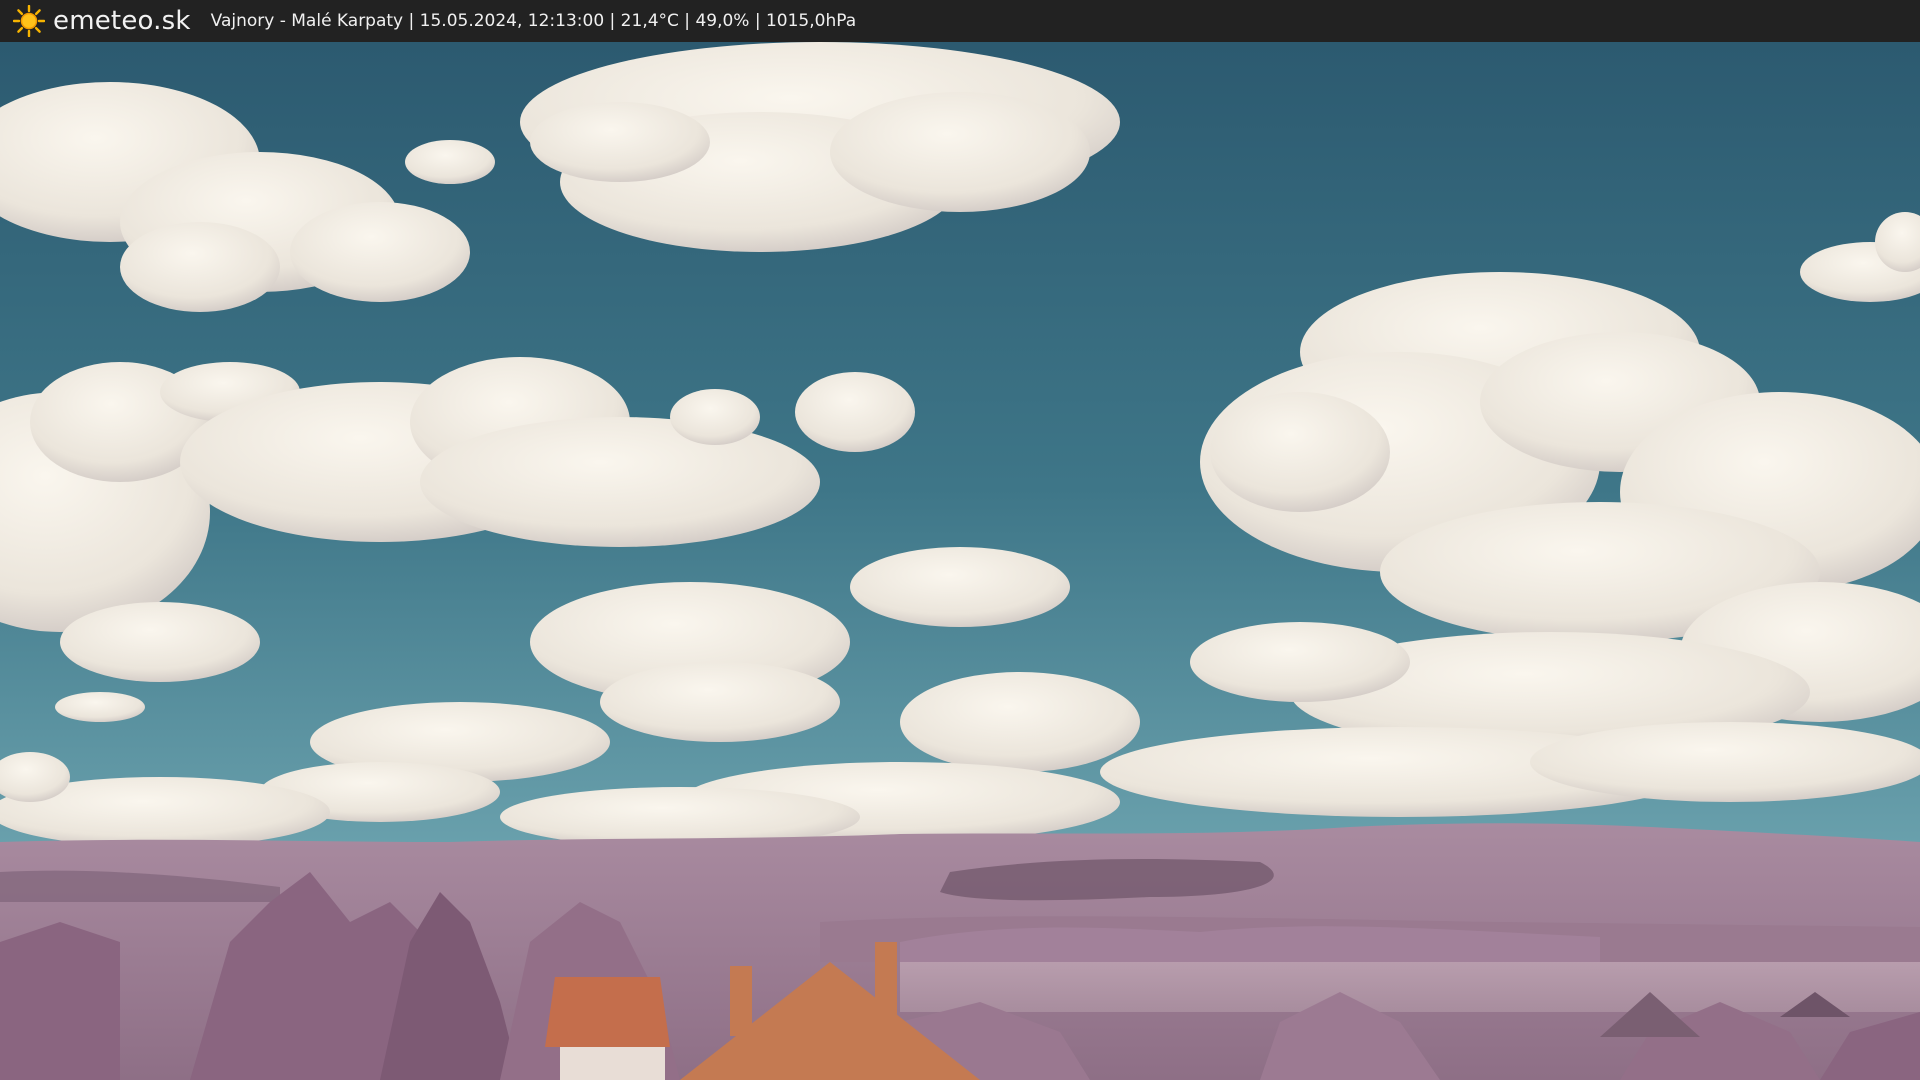 The width and height of the screenshot is (1920, 1080). What do you see at coordinates (29, 21) in the screenshot?
I see `sun-icon` at bounding box center [29, 21].